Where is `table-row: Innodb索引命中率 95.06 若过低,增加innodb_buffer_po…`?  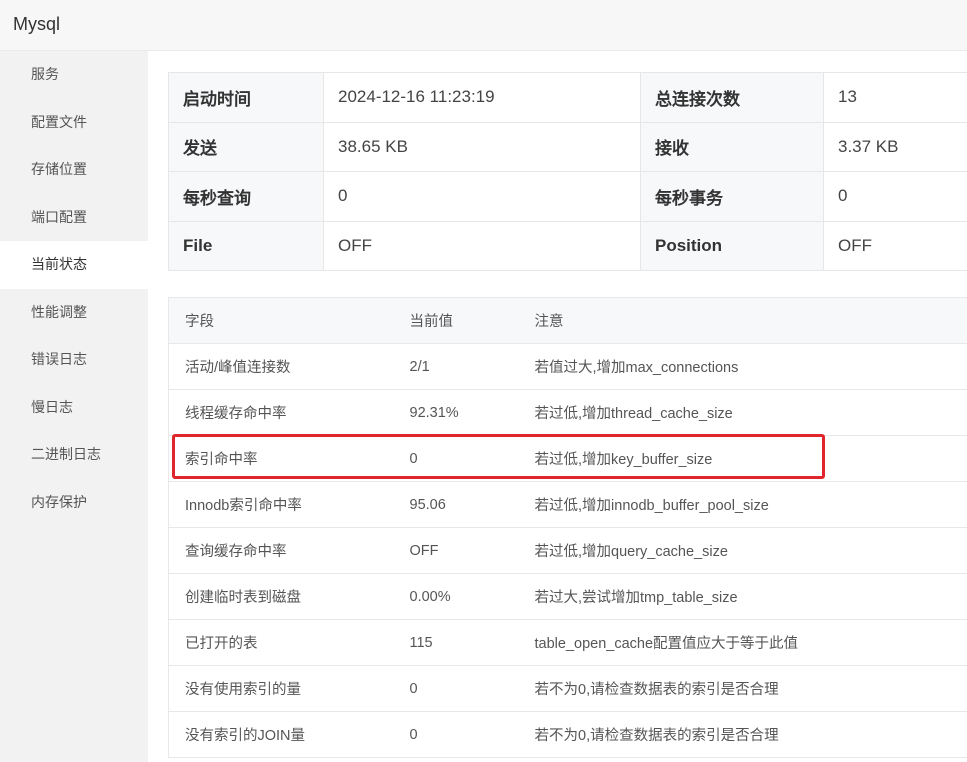
table-row: Innodb索引命中率 95.06 若过低,增加innodb_buffer_po… is located at coordinates (567, 504).